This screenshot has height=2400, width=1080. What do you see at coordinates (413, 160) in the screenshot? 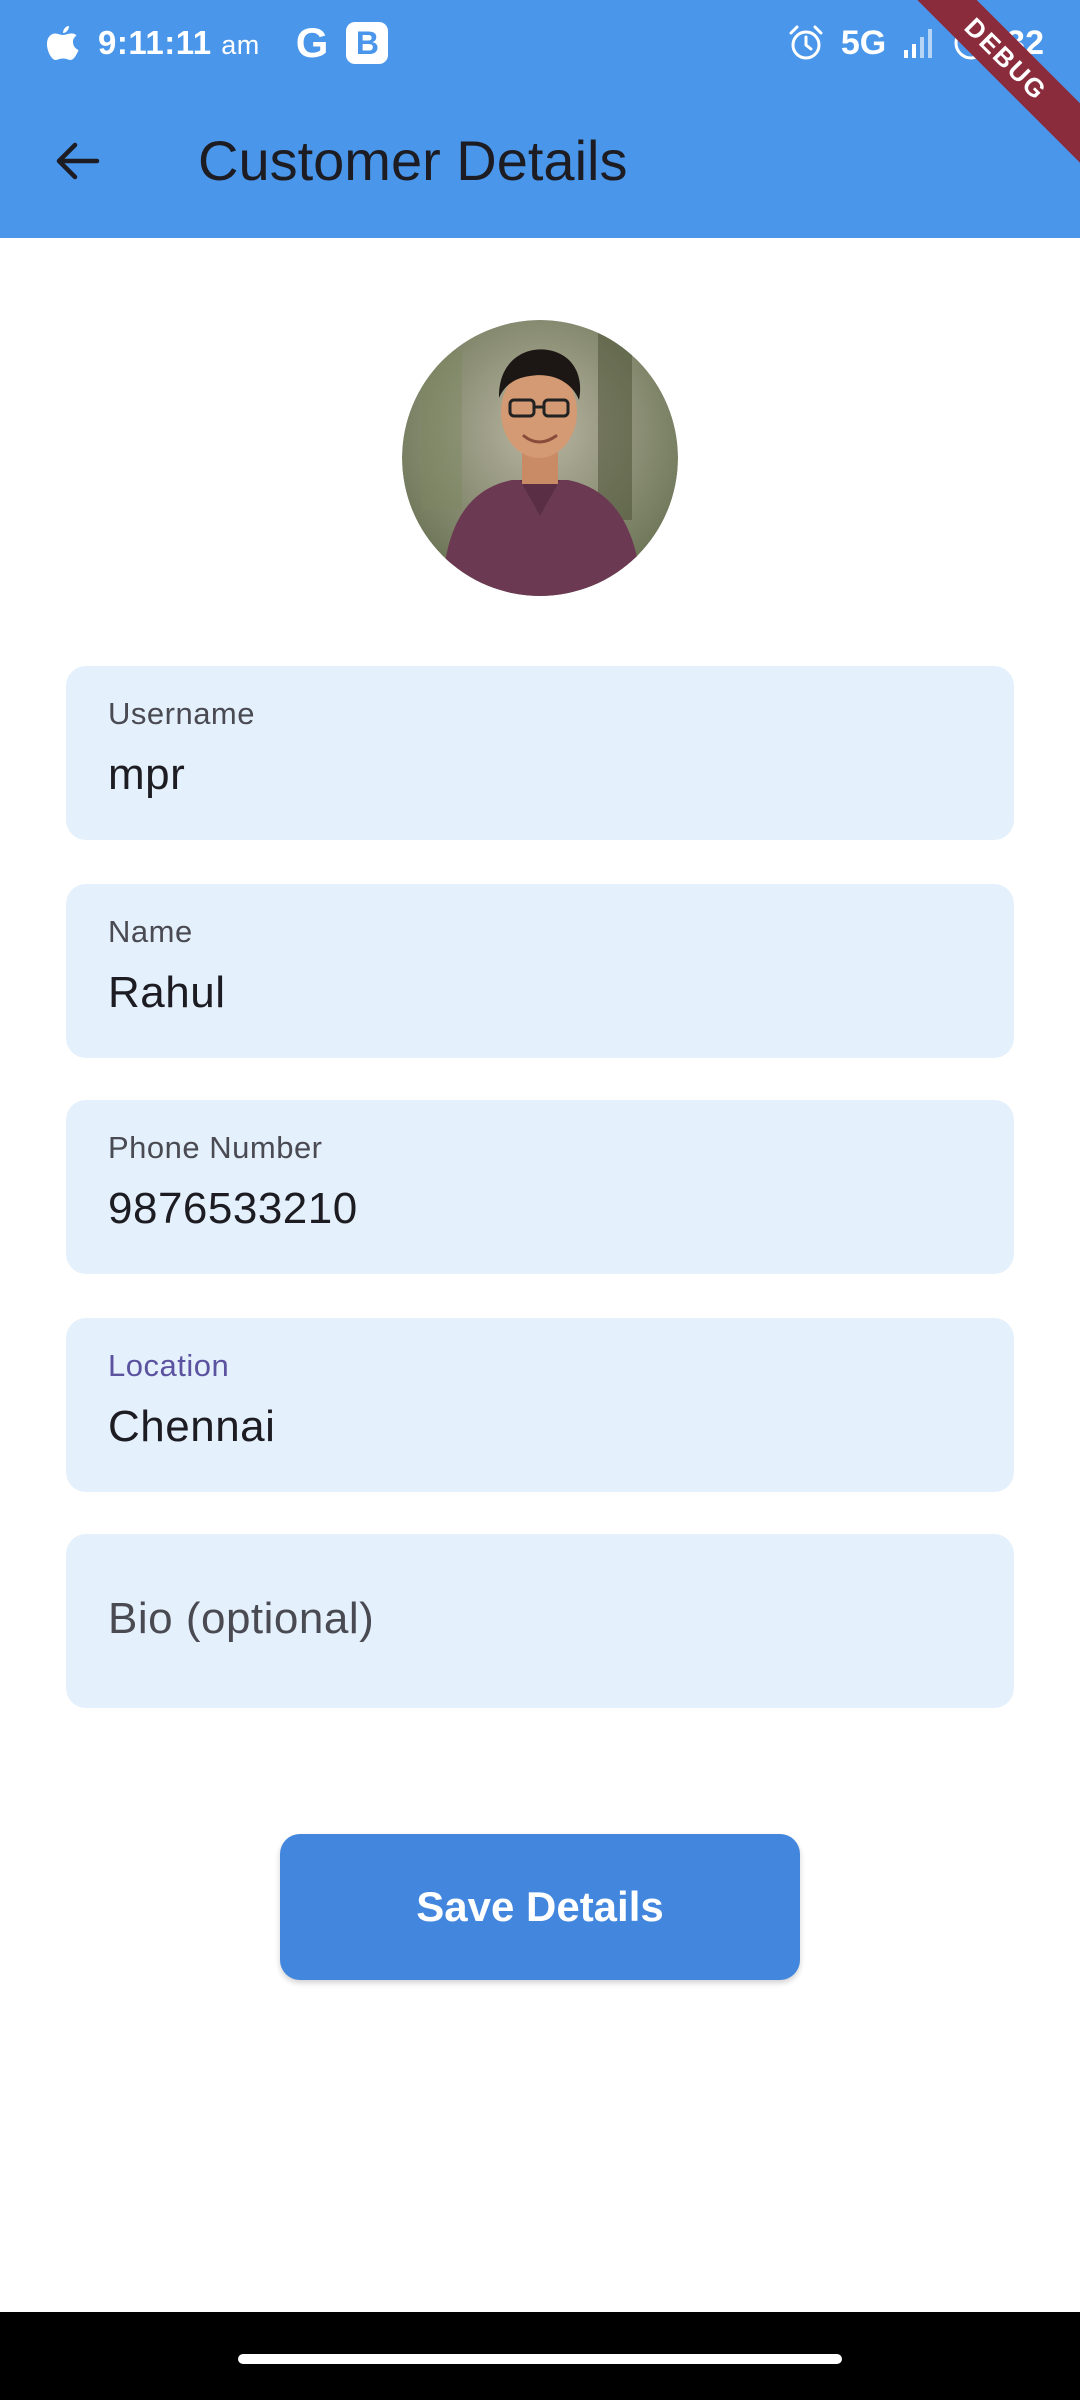
I see `page-title: Customer Details` at bounding box center [413, 160].